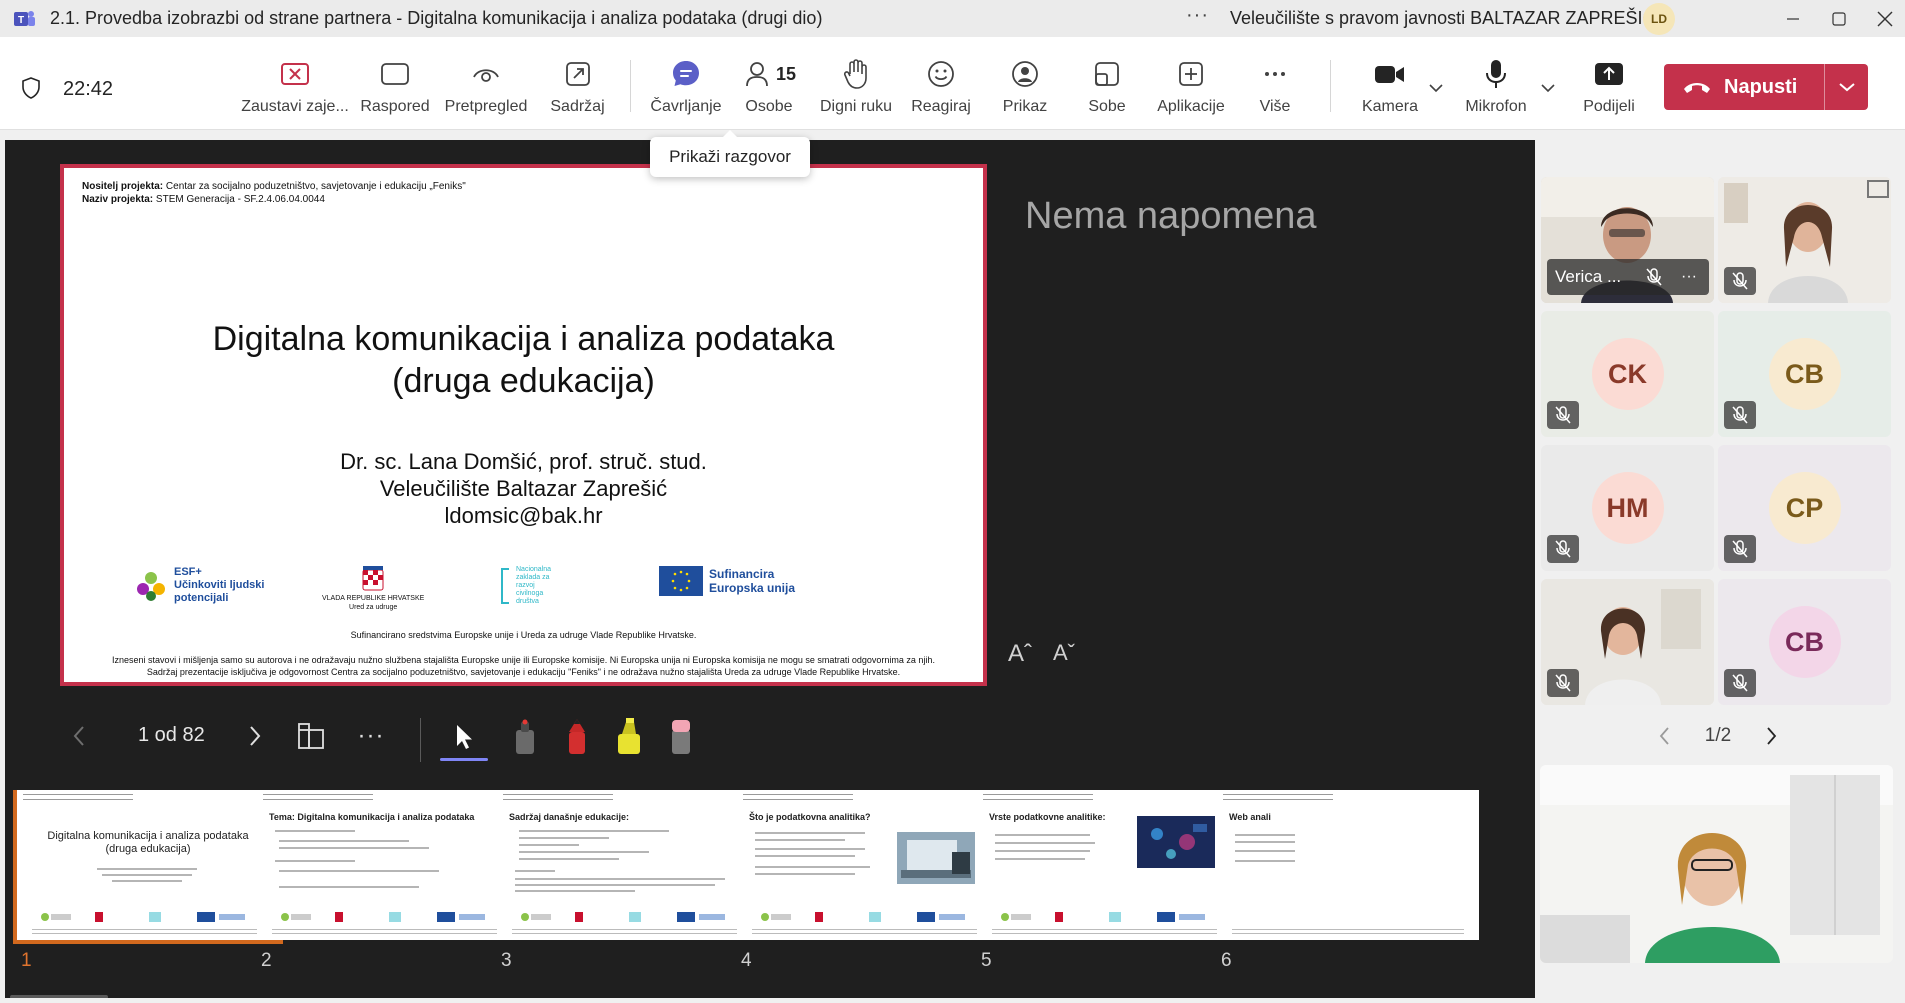 The height and width of the screenshot is (1003, 1905). Describe the element at coordinates (1761, 86) in the screenshot. I see `leave-label: Napusti` at that location.